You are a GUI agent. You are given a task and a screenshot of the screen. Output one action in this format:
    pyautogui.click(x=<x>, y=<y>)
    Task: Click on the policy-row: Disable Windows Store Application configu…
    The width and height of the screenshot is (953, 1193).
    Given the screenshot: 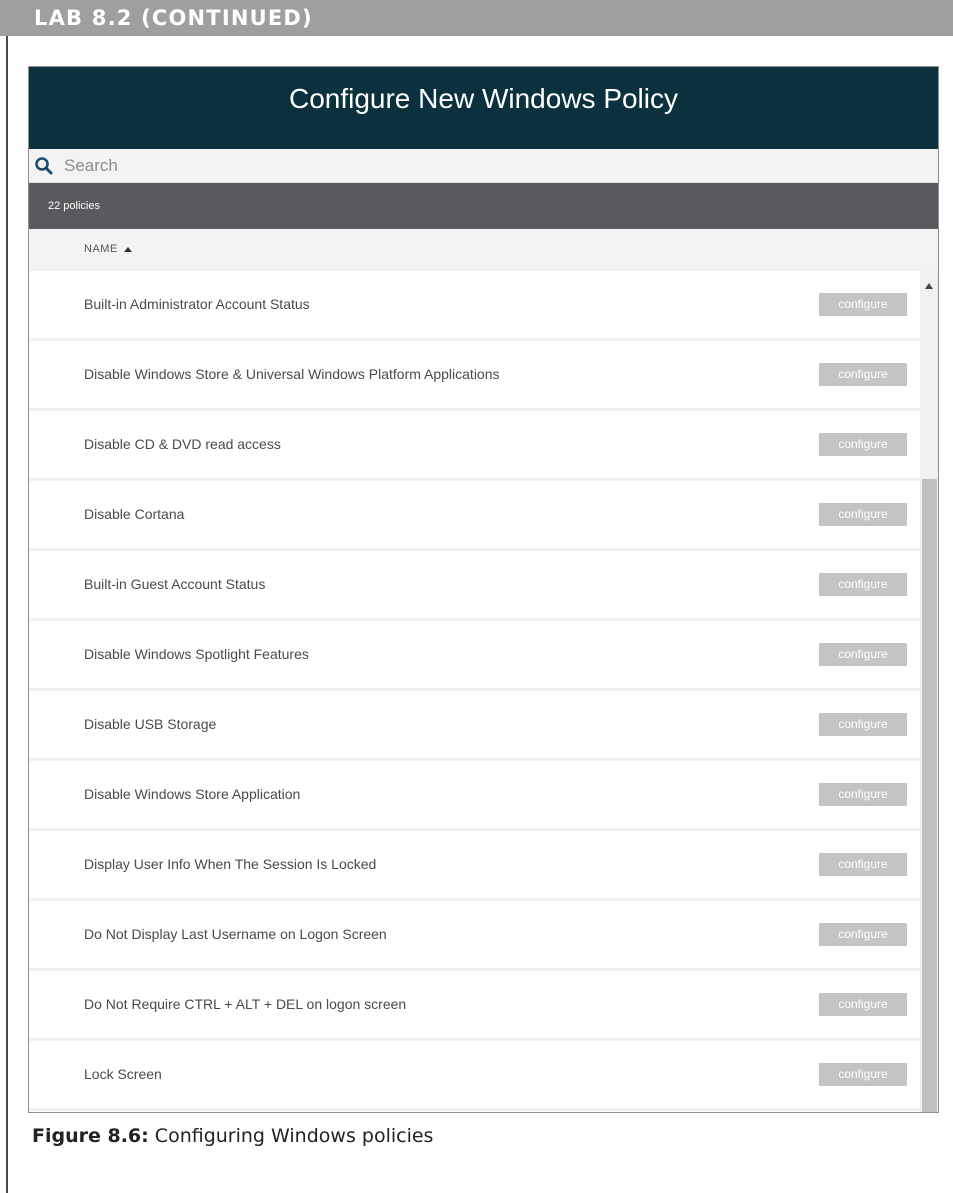 What is the action you would take?
    pyautogui.click(x=474, y=796)
    